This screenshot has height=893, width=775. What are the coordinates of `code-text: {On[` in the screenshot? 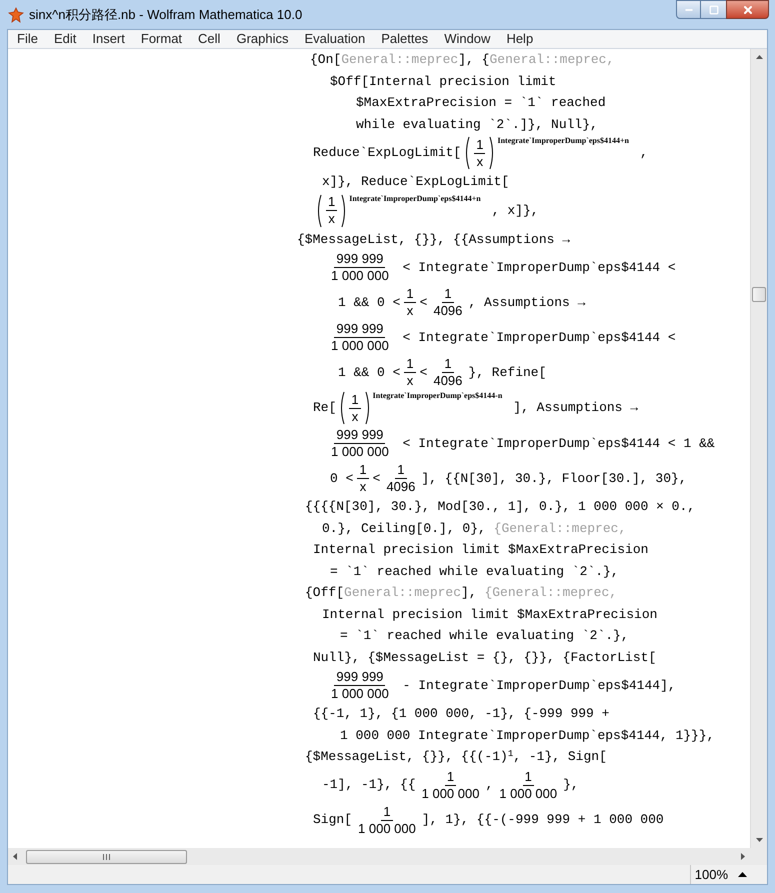 It's located at (326, 60).